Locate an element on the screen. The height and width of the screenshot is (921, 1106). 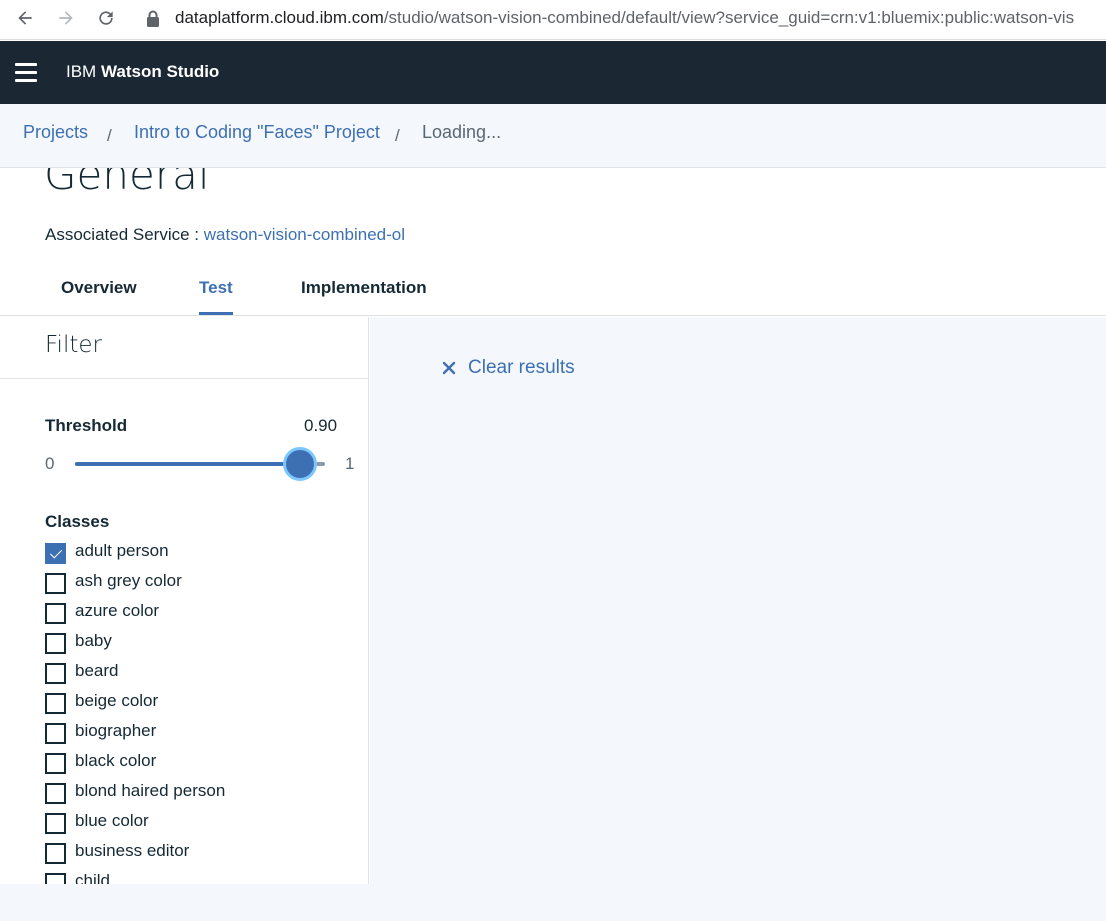
class-label: blond haired person is located at coordinates (150, 790).